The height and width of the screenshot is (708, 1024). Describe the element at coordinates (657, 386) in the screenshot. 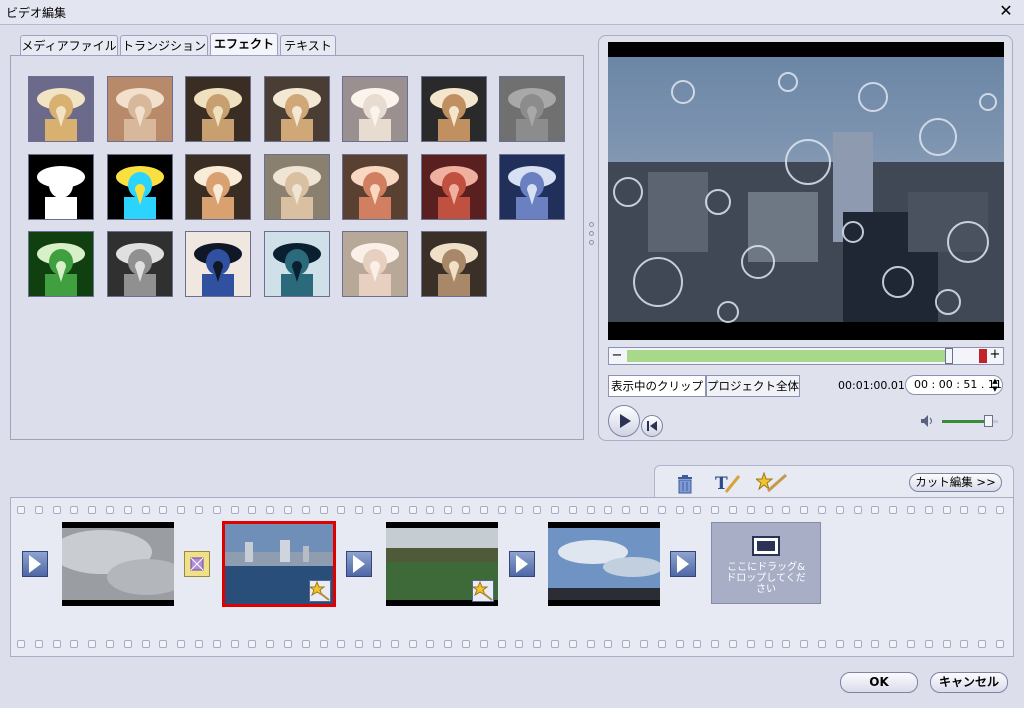

I see `tab-current-clip: 表示中のクリップ` at that location.